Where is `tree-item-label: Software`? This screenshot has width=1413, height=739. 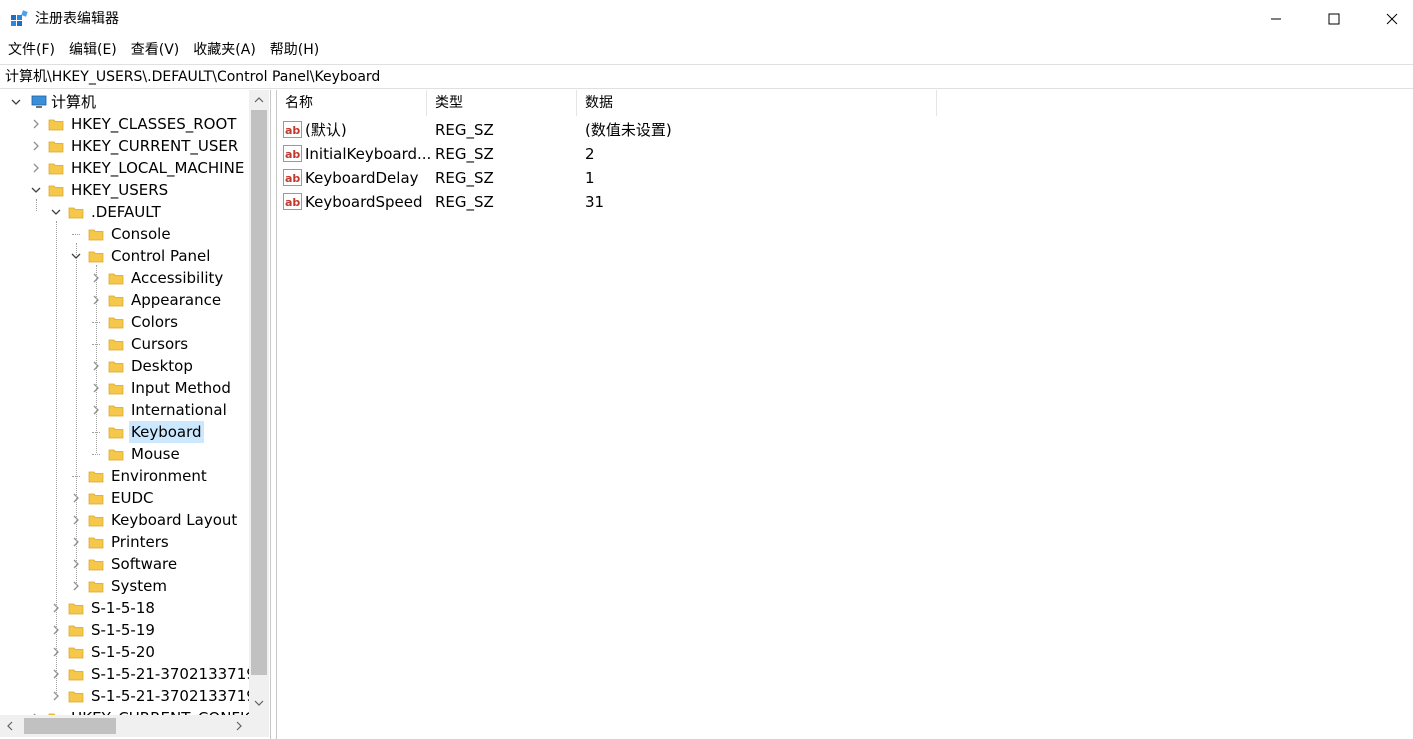 tree-item-label: Software is located at coordinates (144, 564).